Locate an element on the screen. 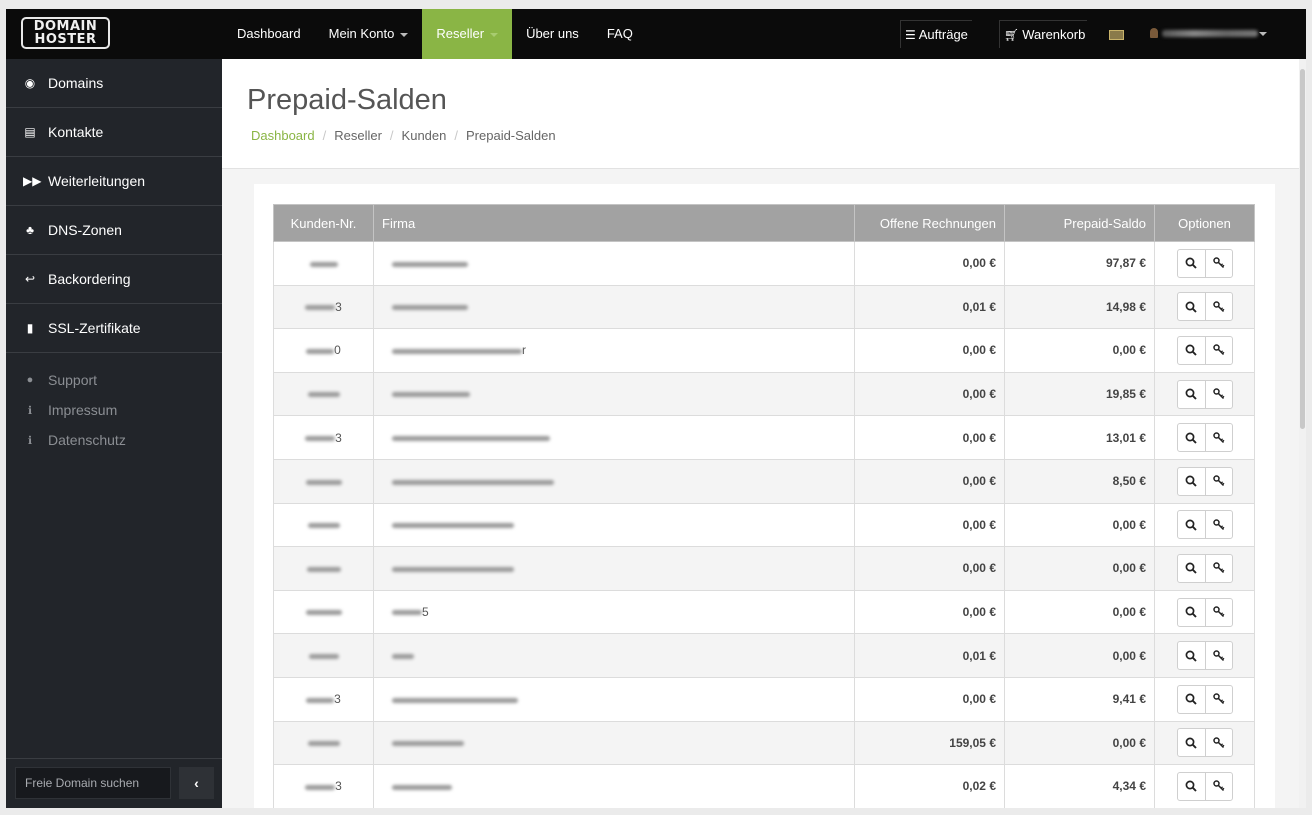 This screenshot has height=815, width=1312. sidebar-item-domains: ◉ Domains is located at coordinates (114, 83).